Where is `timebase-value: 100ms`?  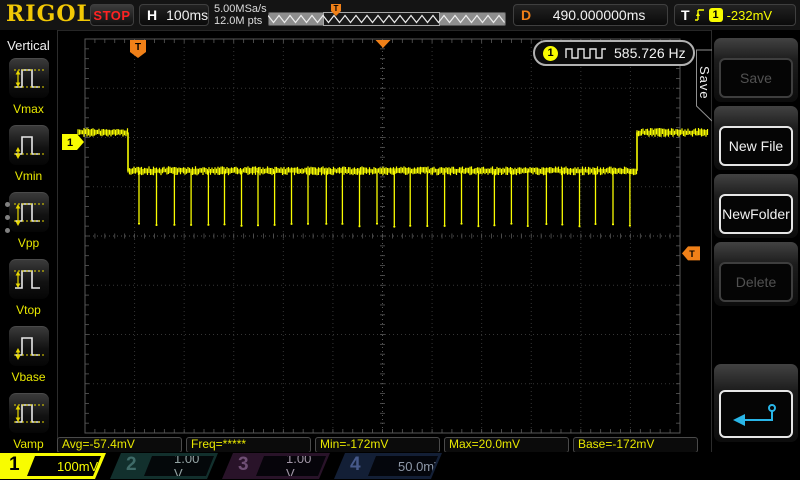 timebase-value: 100ms is located at coordinates (187, 15).